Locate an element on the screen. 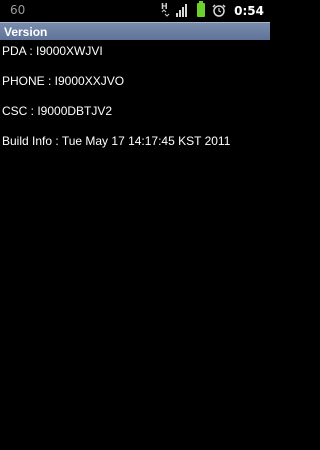 This screenshot has height=450, width=320. battery-icon is located at coordinates (201, 11).